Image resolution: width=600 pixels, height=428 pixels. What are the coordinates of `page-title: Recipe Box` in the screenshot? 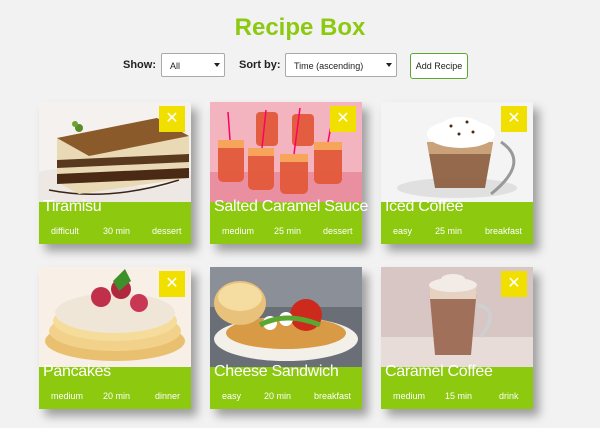 It's located at (300, 27).